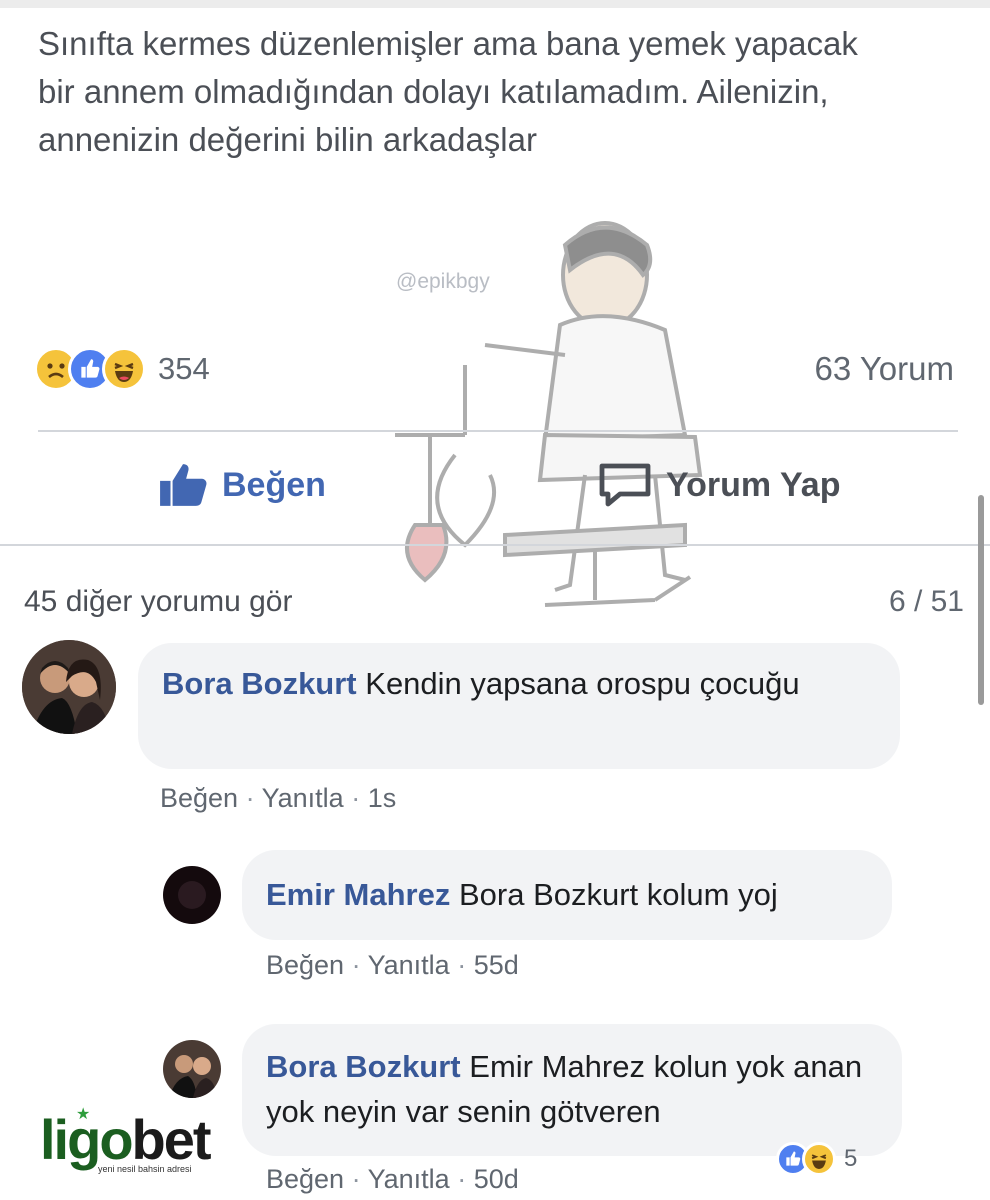 The image size is (990, 1200). I want to click on divider-top, so click(498, 431).